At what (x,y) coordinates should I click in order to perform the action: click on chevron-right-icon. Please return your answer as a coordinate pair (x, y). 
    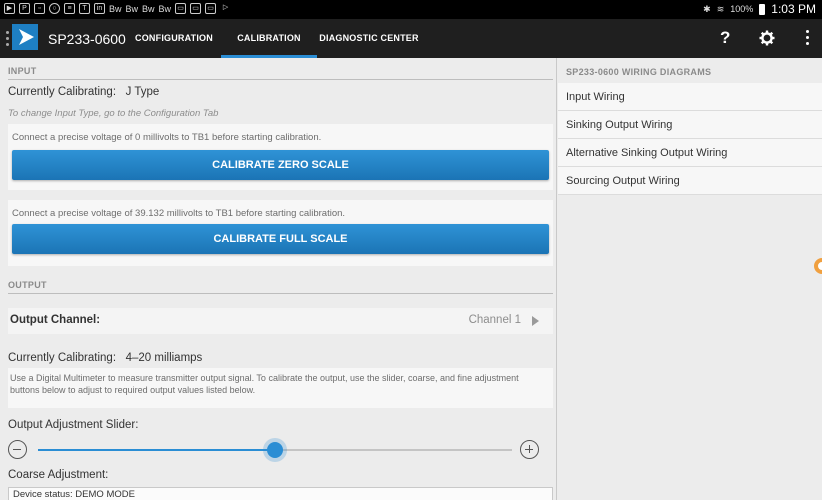
    Looking at the image, I should click on (535, 321).